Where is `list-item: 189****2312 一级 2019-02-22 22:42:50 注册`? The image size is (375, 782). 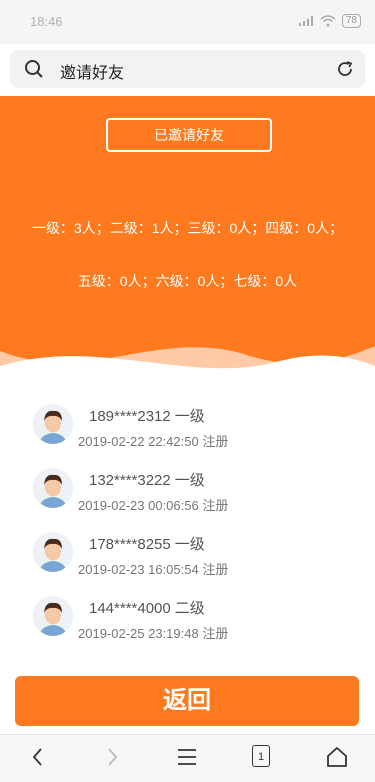 list-item: 189****2312 一级 2019-02-22 22:42:50 注册 is located at coordinates (187, 432).